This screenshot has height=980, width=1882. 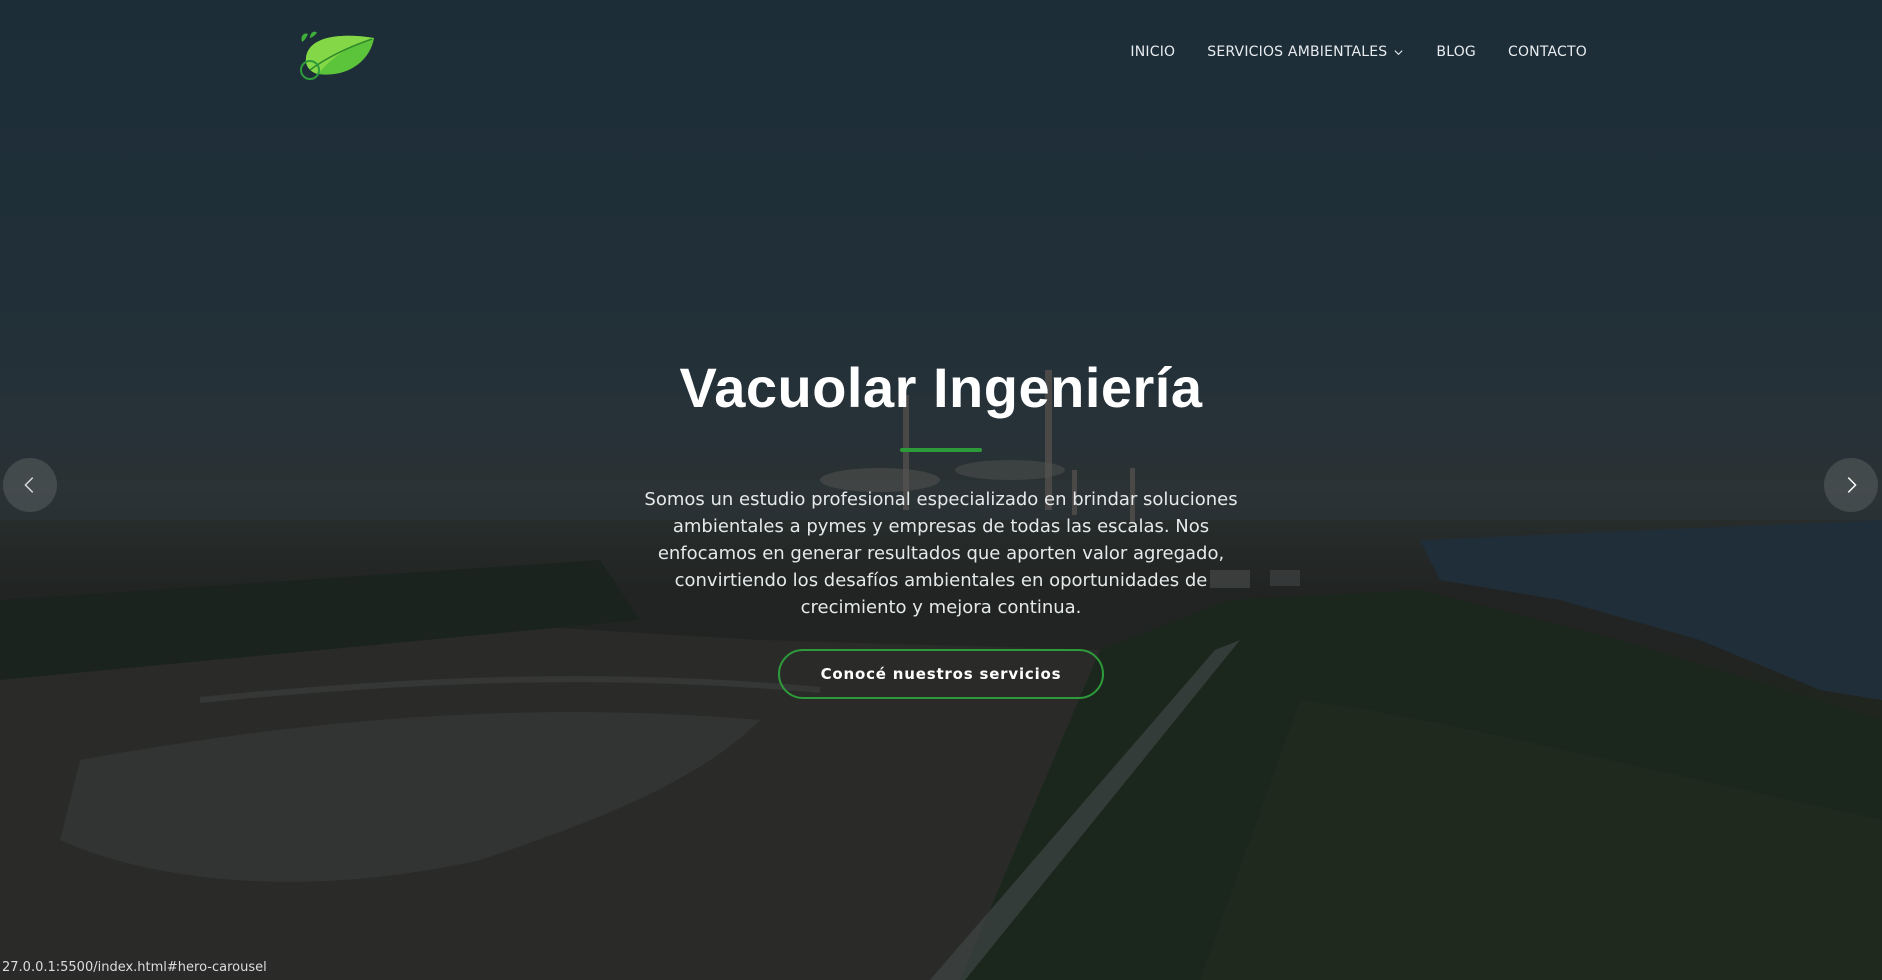 I want to click on nav-item-blog: BLOG, so click(x=1456, y=52).